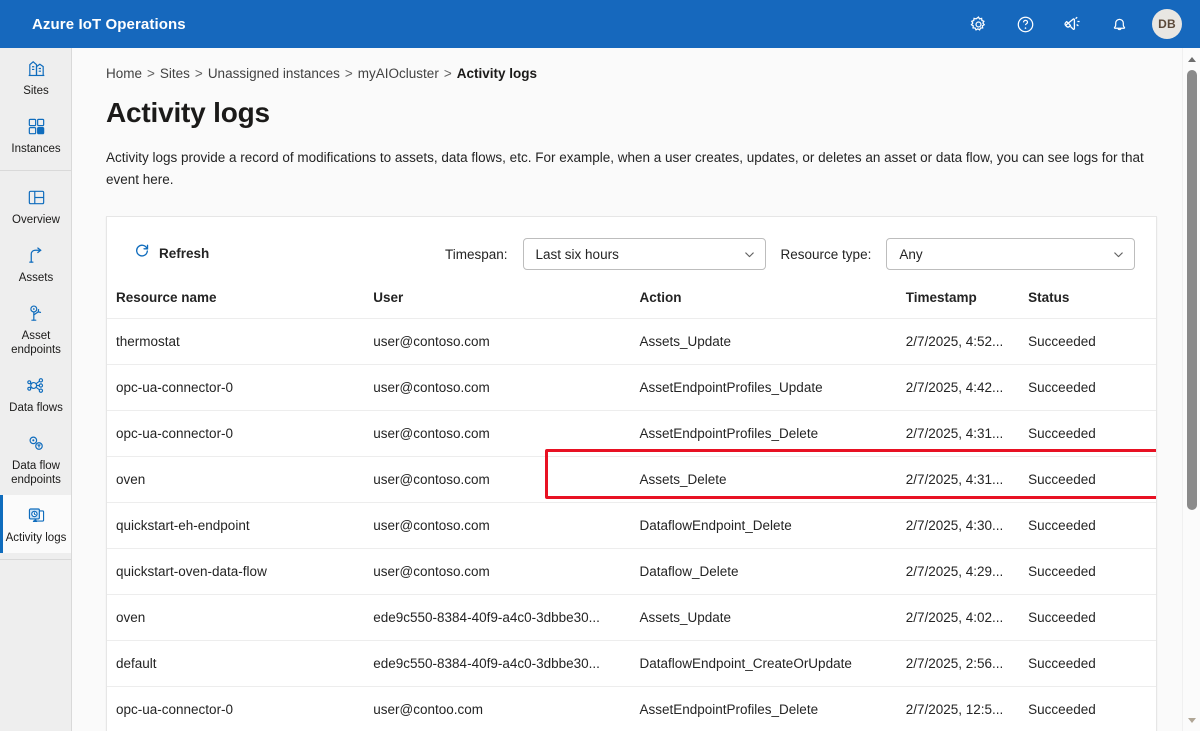 The image size is (1200, 731). I want to click on header-actions: DB, so click(1073, 24).